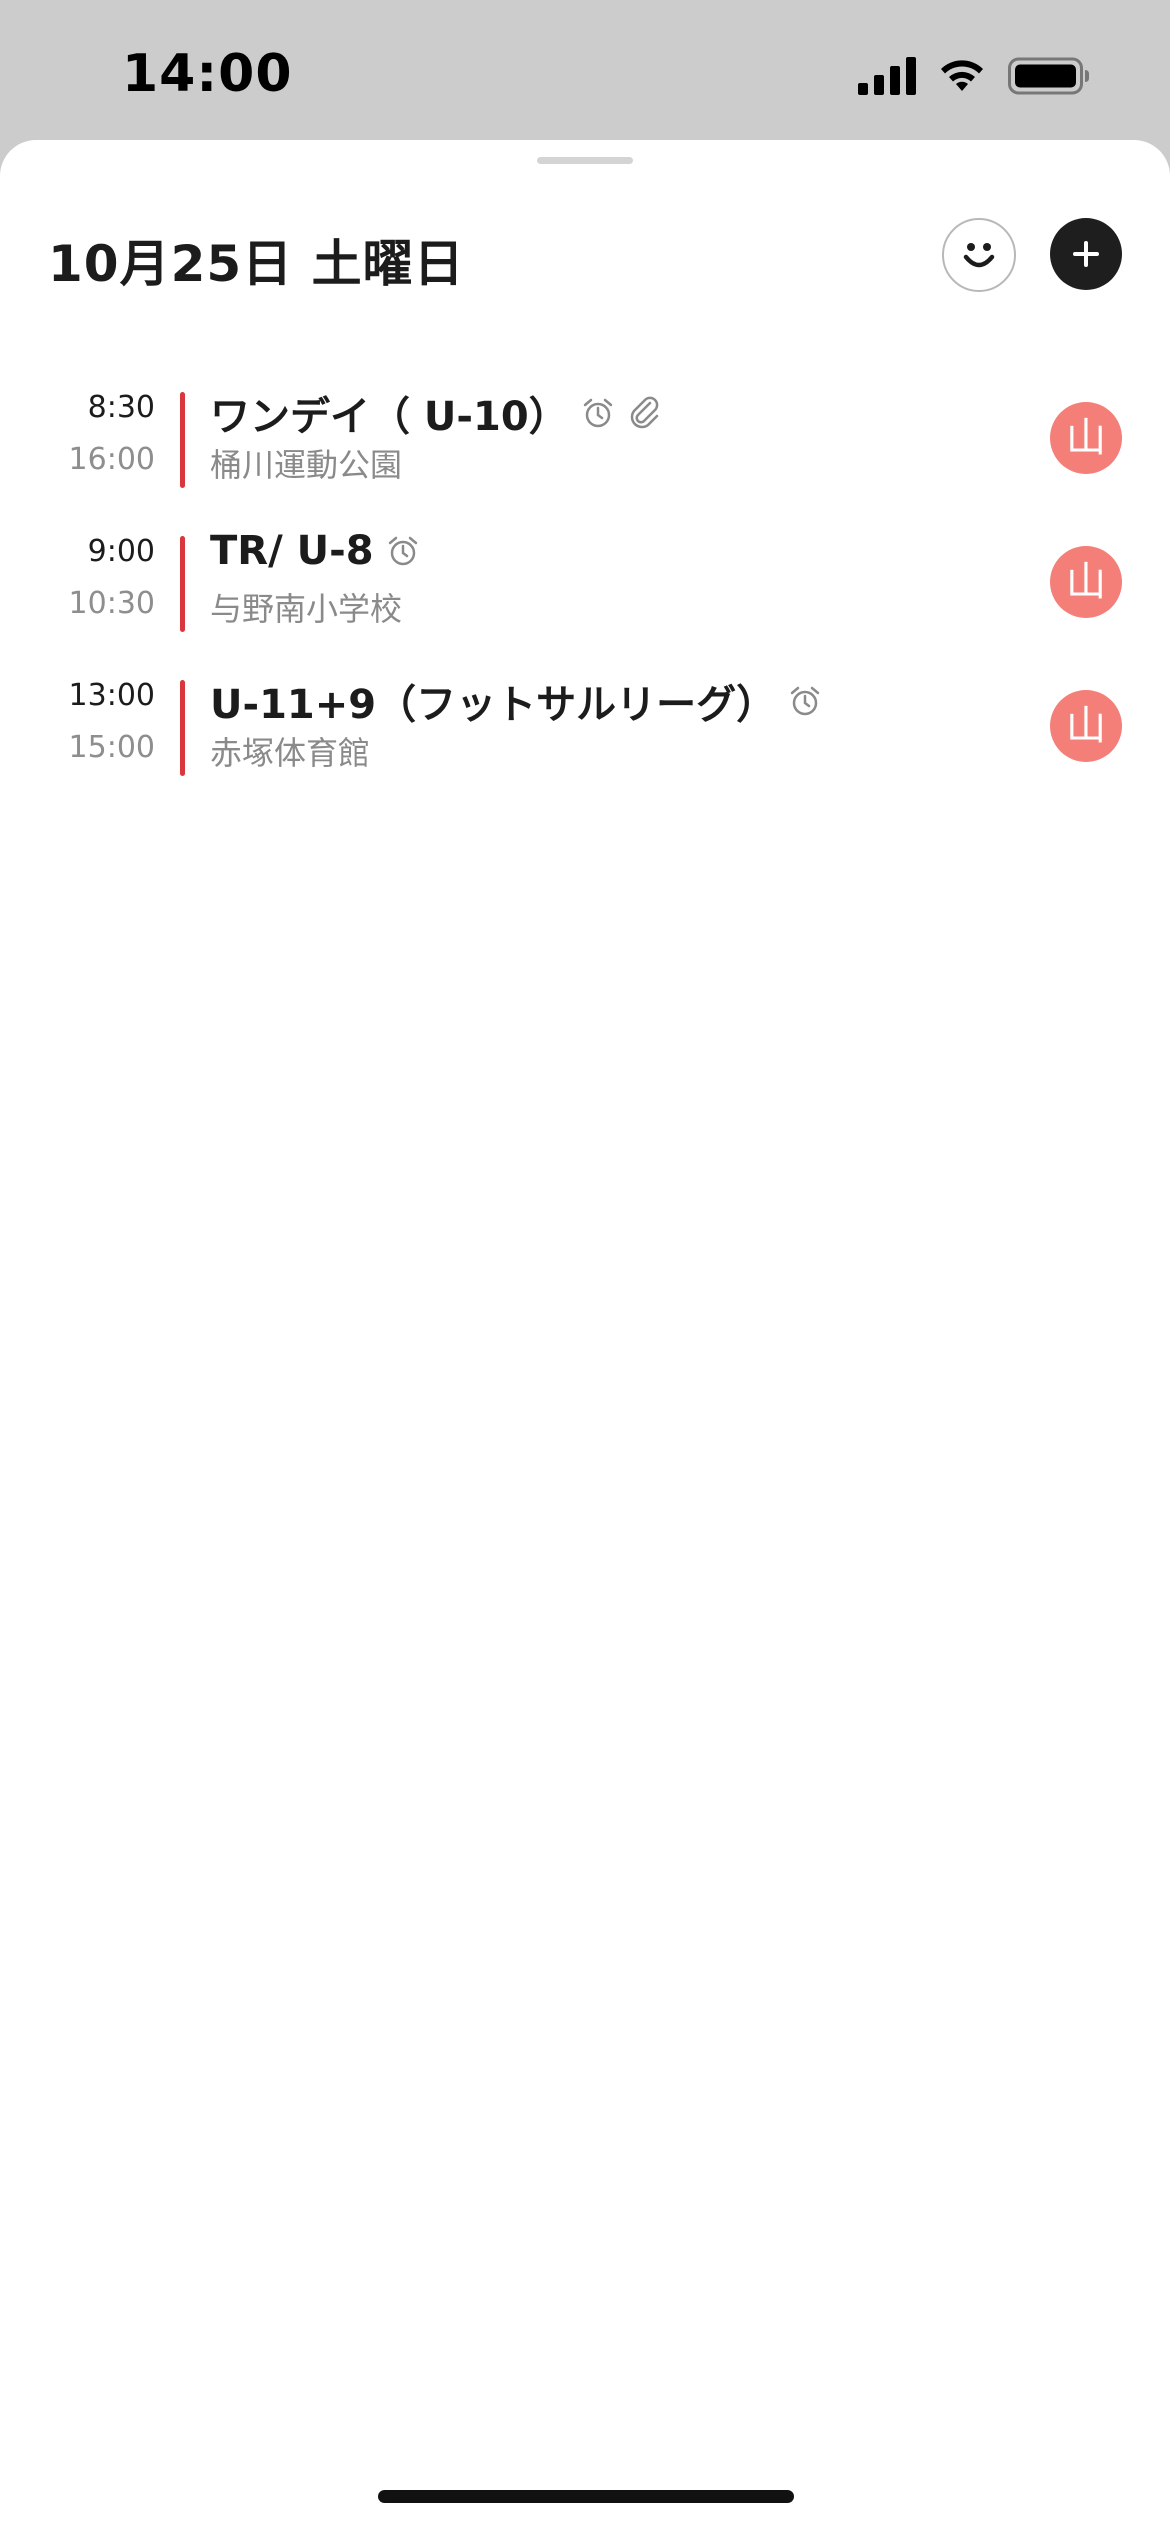 Image resolution: width=1170 pixels, height=2532 pixels. Describe the element at coordinates (306, 465) in the screenshot. I see `event-location: 桶川運動公園` at that location.